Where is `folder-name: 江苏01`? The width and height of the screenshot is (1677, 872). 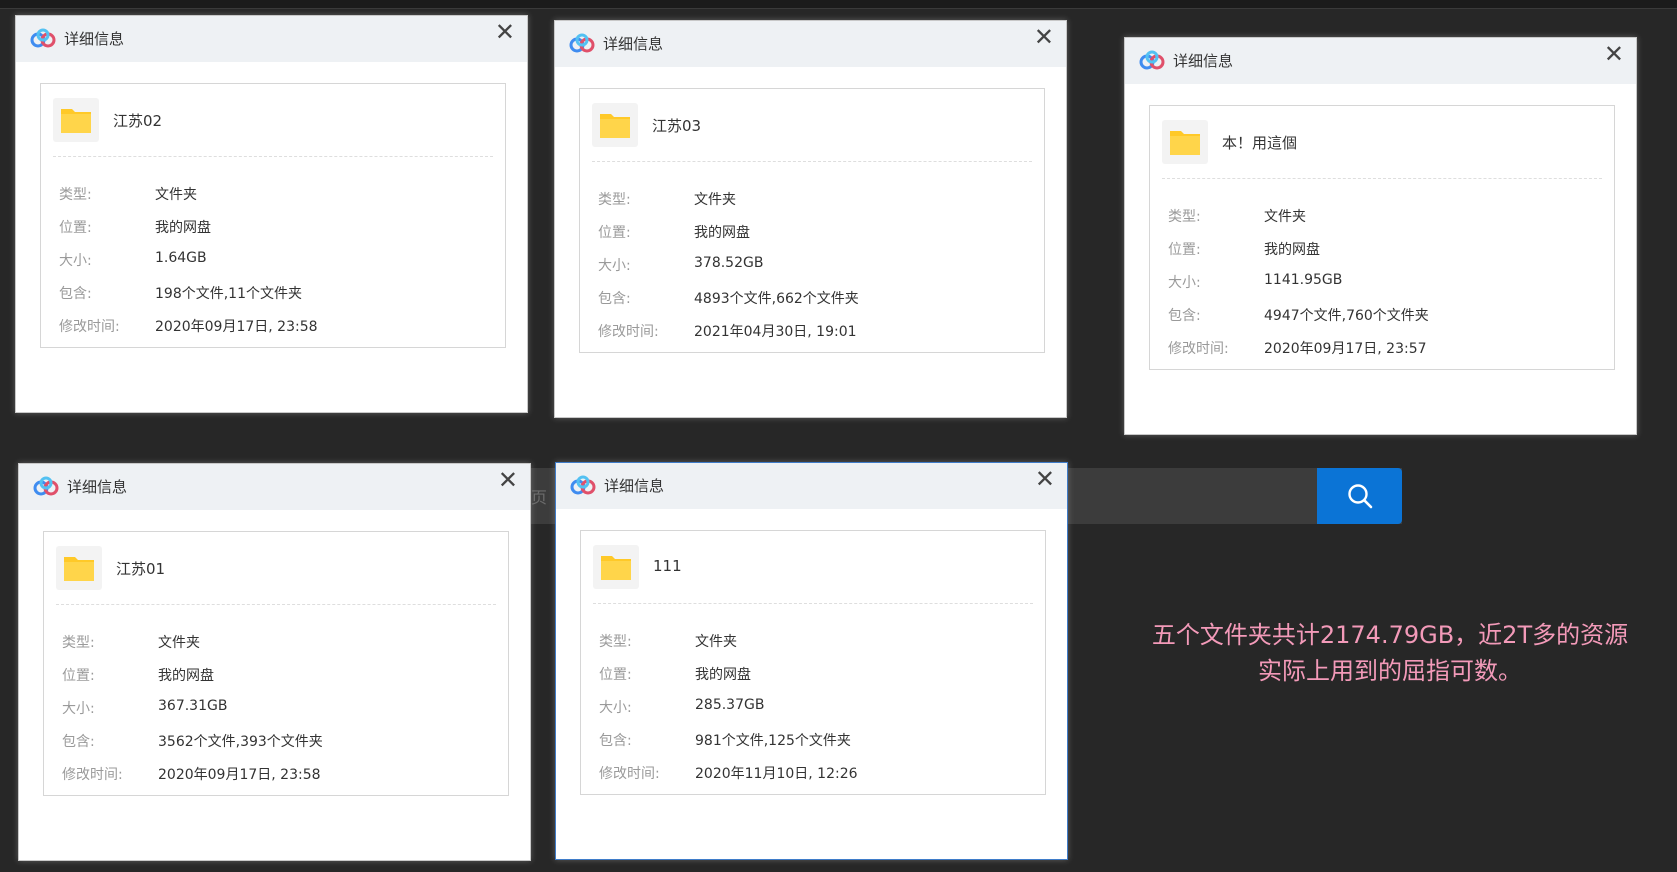
folder-name: 江苏01 is located at coordinates (141, 569).